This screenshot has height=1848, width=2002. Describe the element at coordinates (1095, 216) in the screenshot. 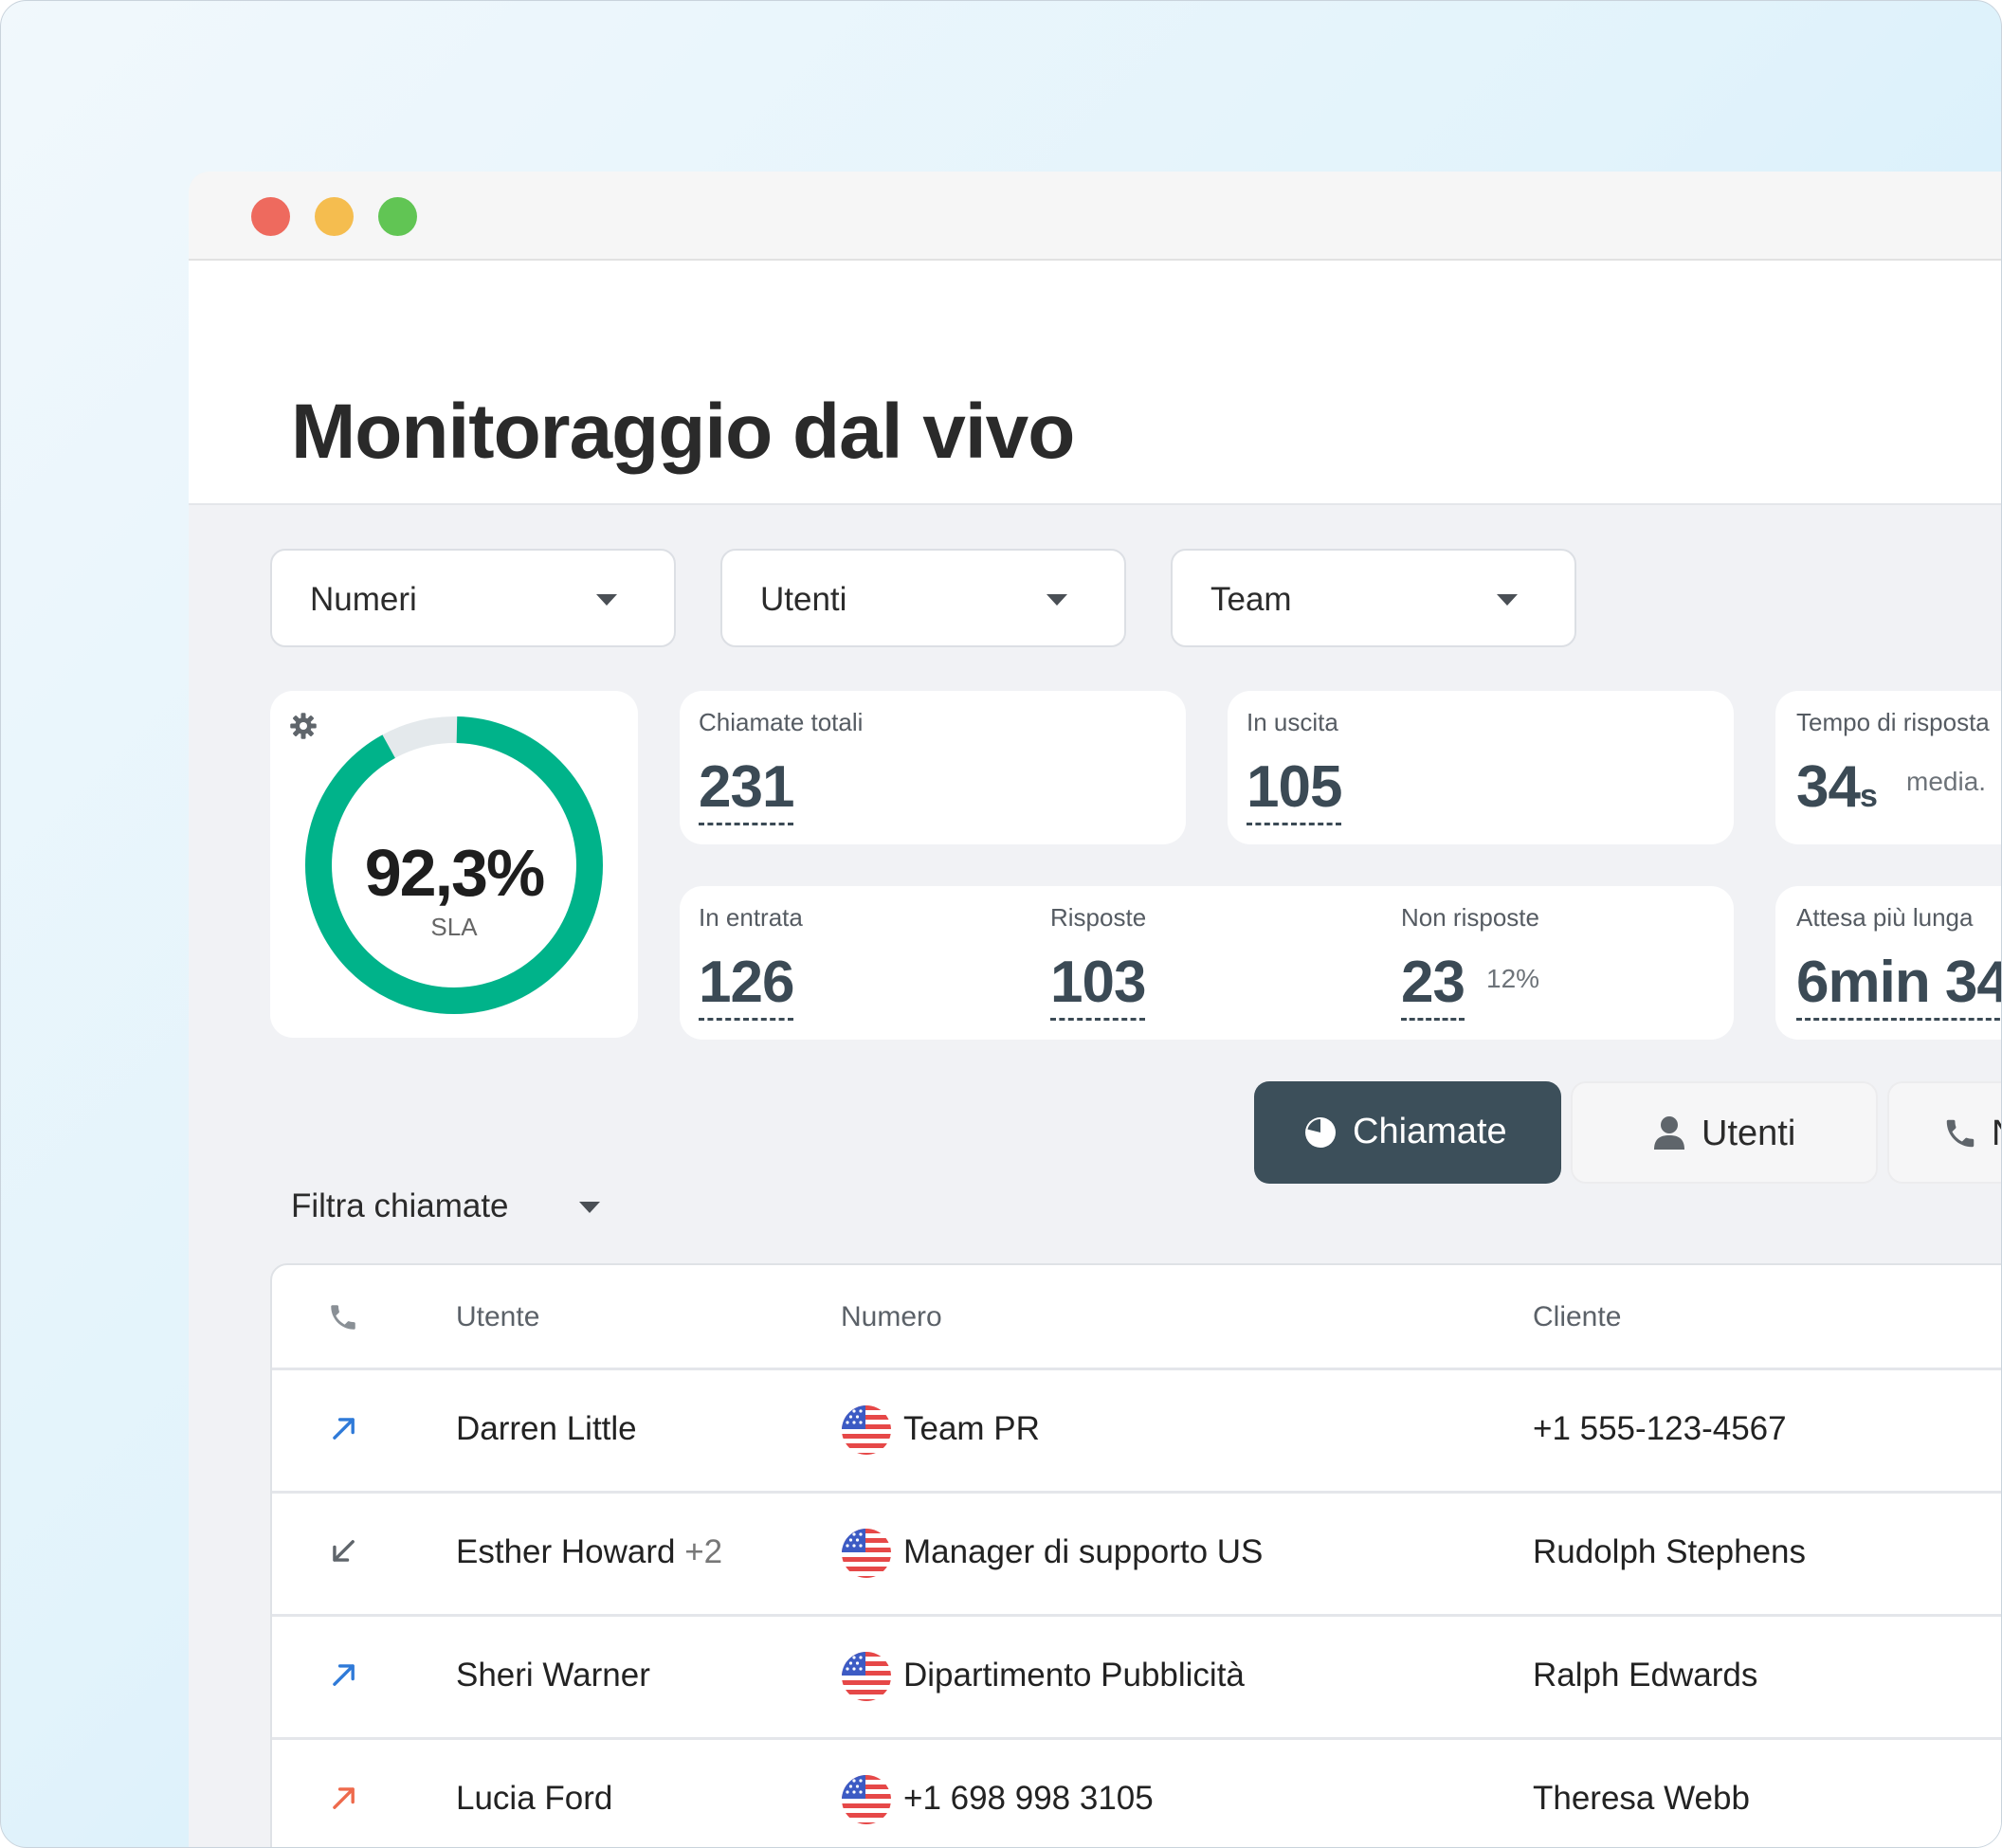

I see `window-titlebar` at that location.